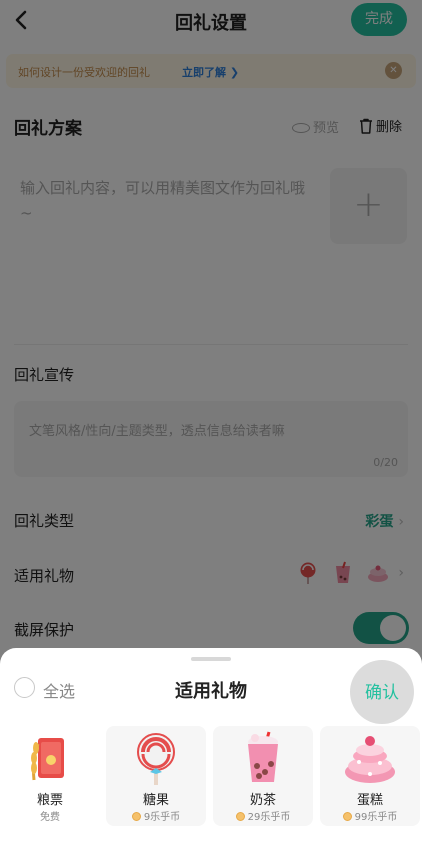 The height and width of the screenshot is (852, 422). Describe the element at coordinates (49, 800) in the screenshot. I see `gift-name: 粮票` at that location.